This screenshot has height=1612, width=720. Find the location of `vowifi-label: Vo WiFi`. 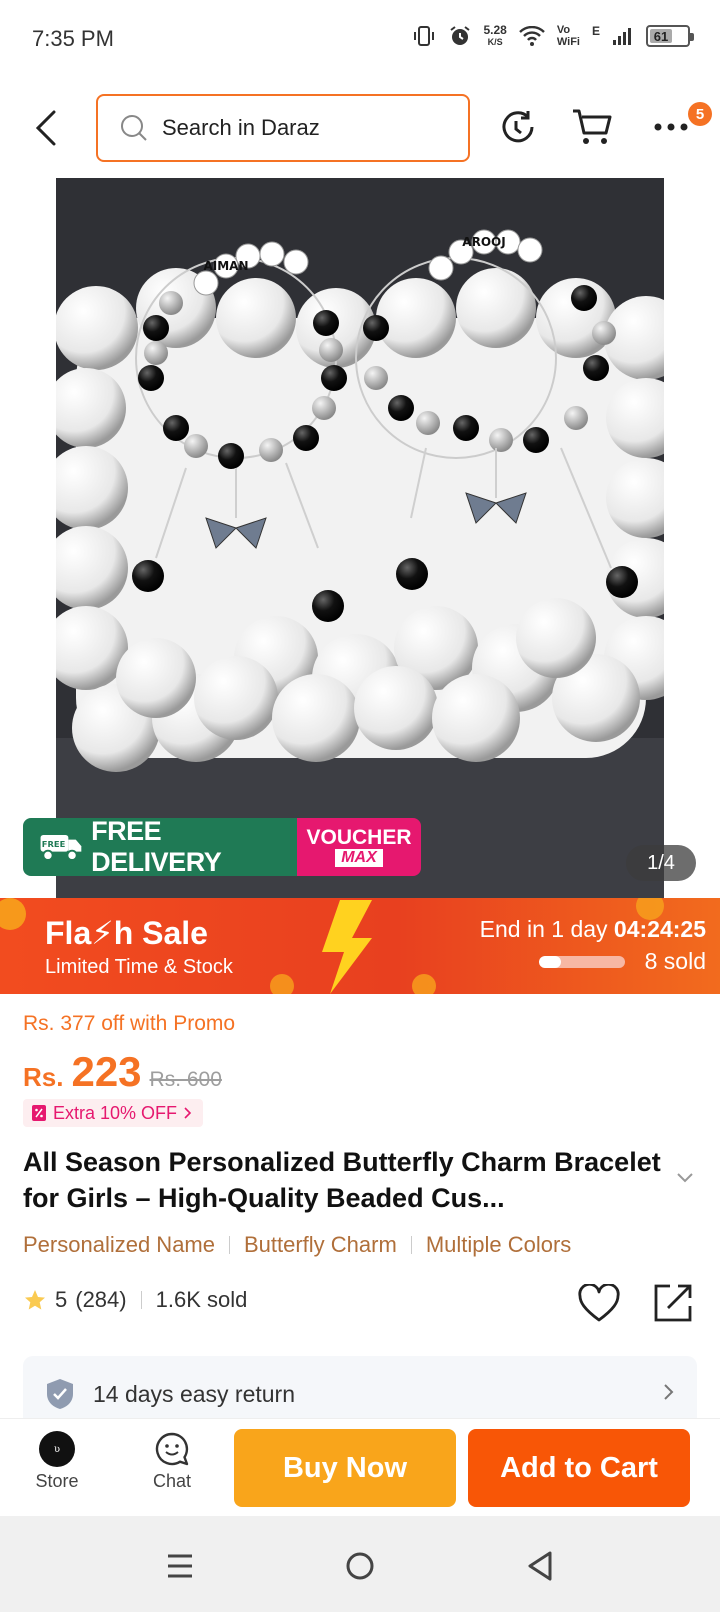

vowifi-label: Vo WiFi is located at coordinates (568, 36).